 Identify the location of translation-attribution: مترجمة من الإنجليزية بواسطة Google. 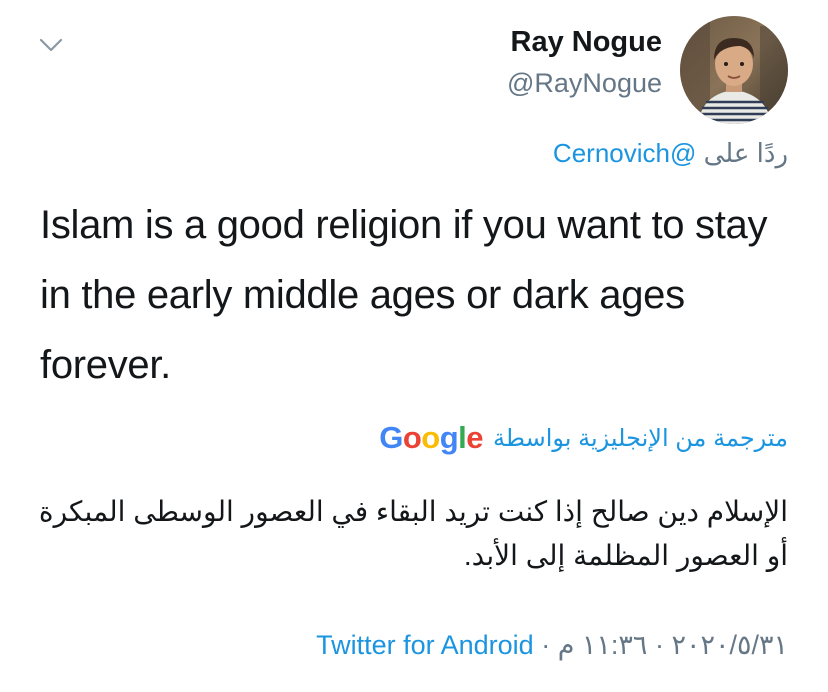
(583, 438).